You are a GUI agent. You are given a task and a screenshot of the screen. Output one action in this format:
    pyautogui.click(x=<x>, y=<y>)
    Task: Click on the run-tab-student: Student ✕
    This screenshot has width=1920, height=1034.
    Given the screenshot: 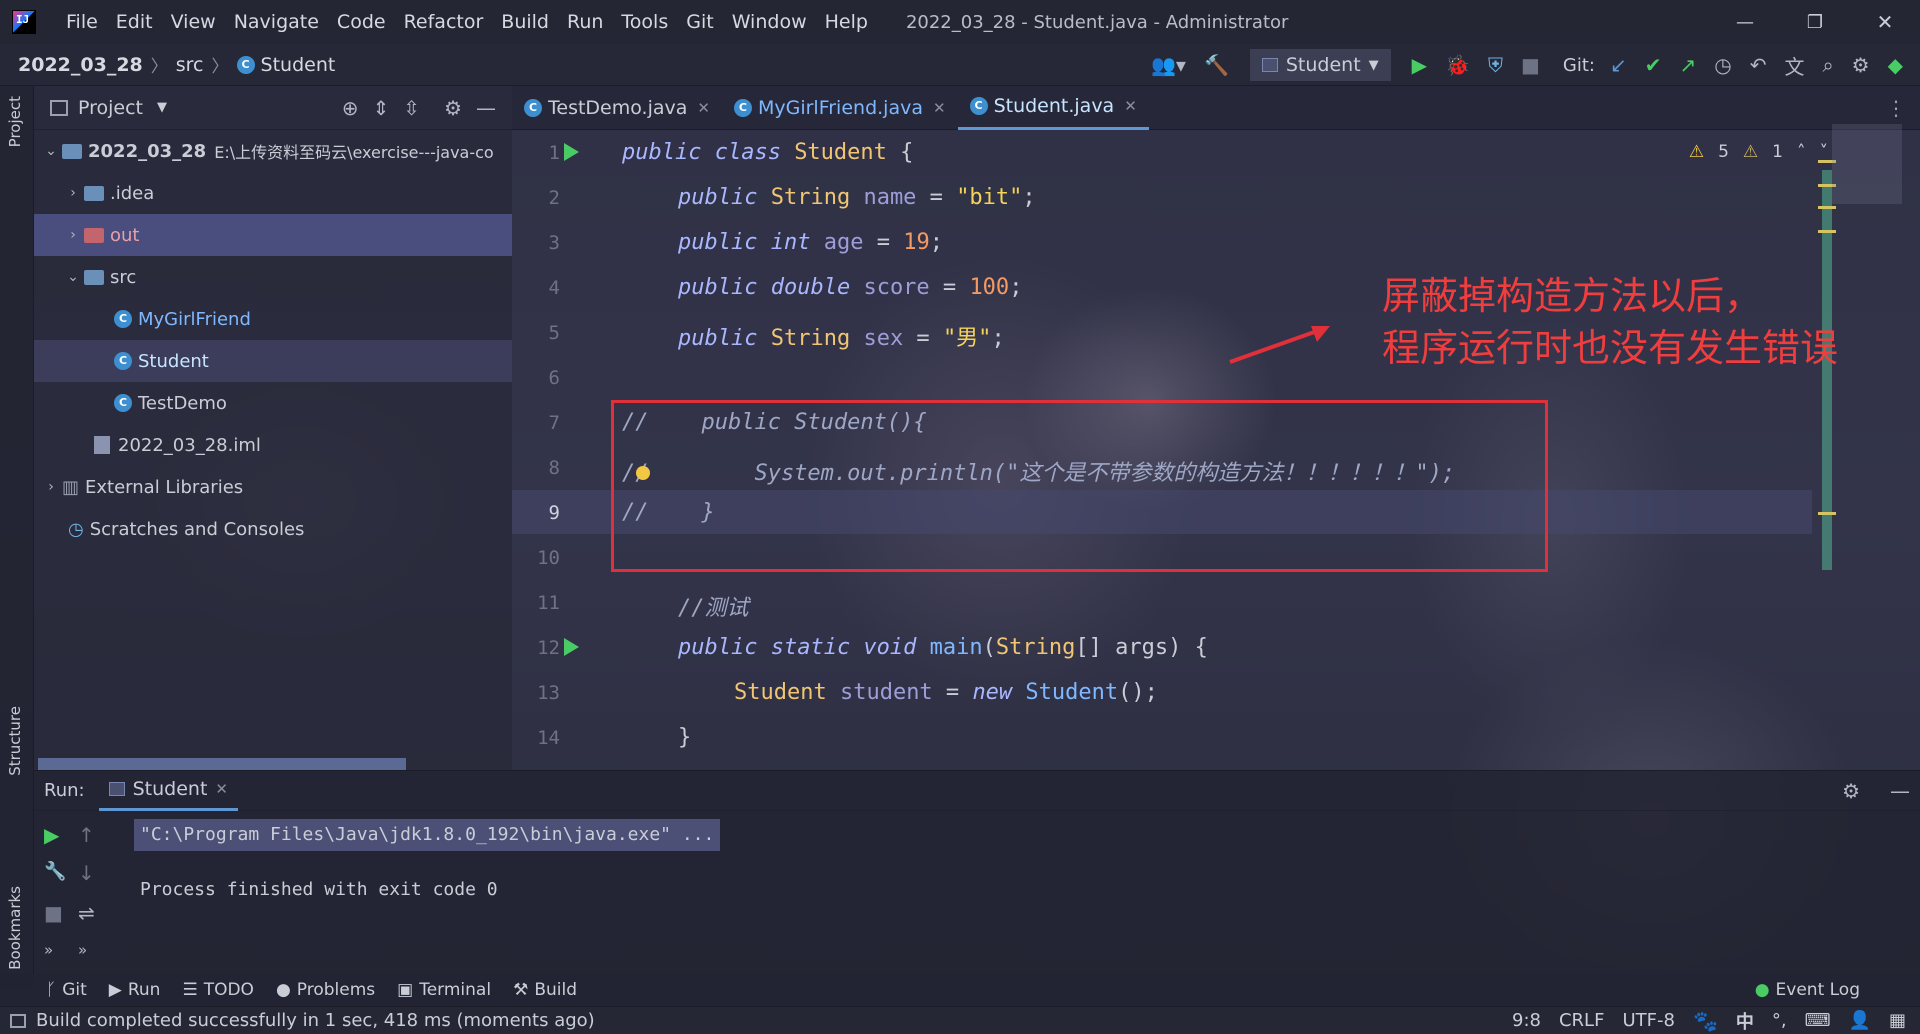 What is the action you would take?
    pyautogui.click(x=168, y=791)
    